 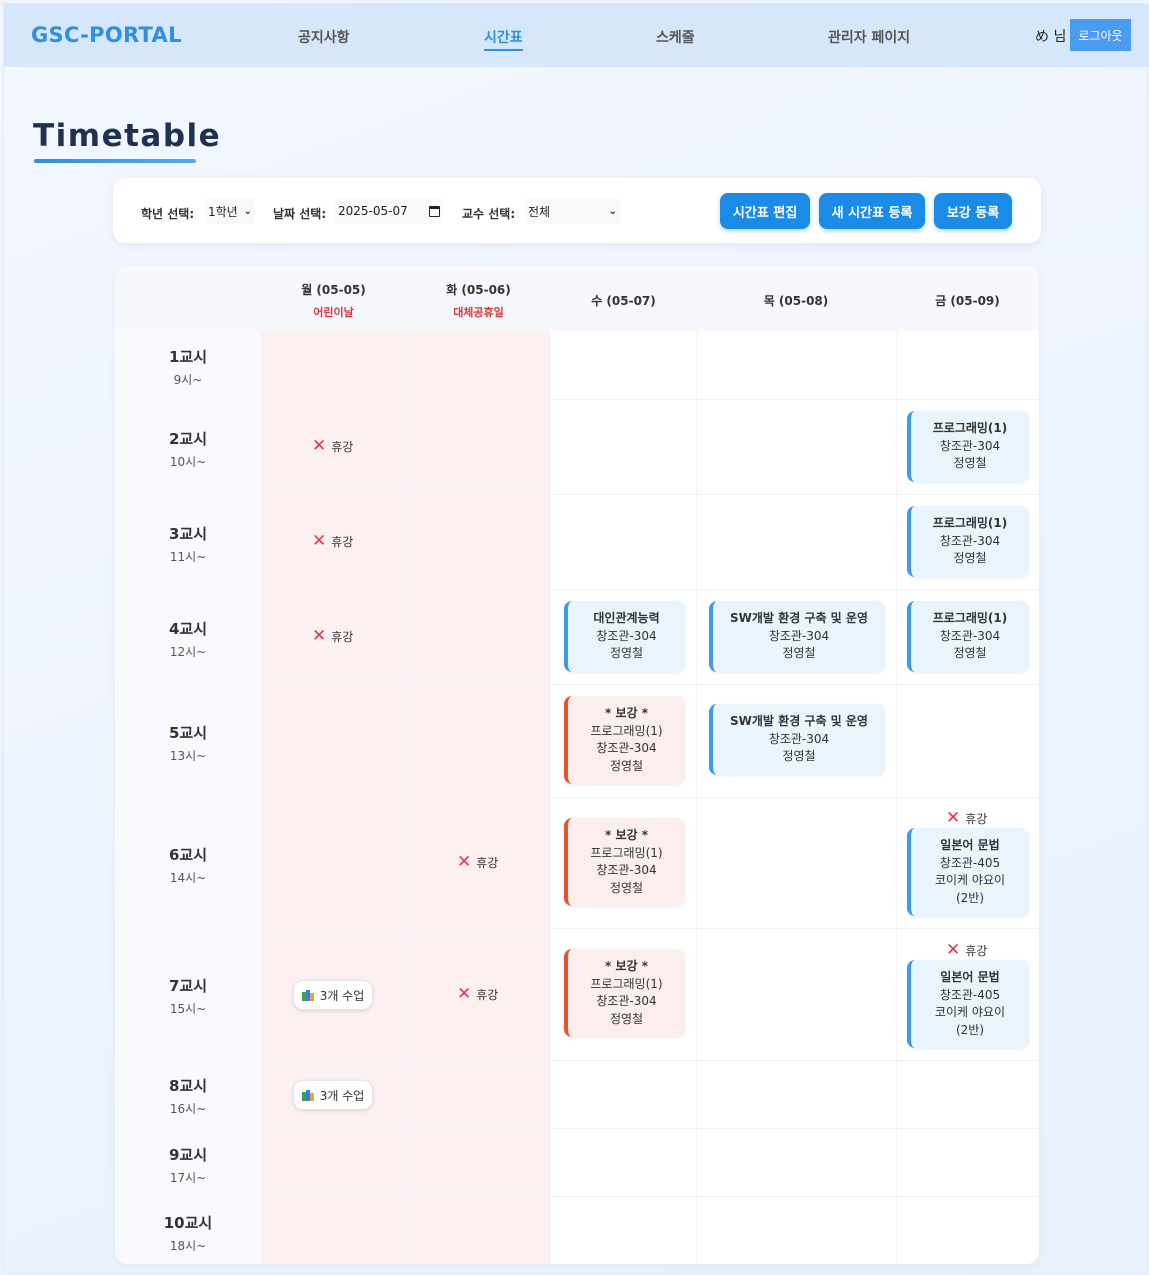 What do you see at coordinates (188, 743) in the screenshot?
I see `period-5: 5교시 13시~` at bounding box center [188, 743].